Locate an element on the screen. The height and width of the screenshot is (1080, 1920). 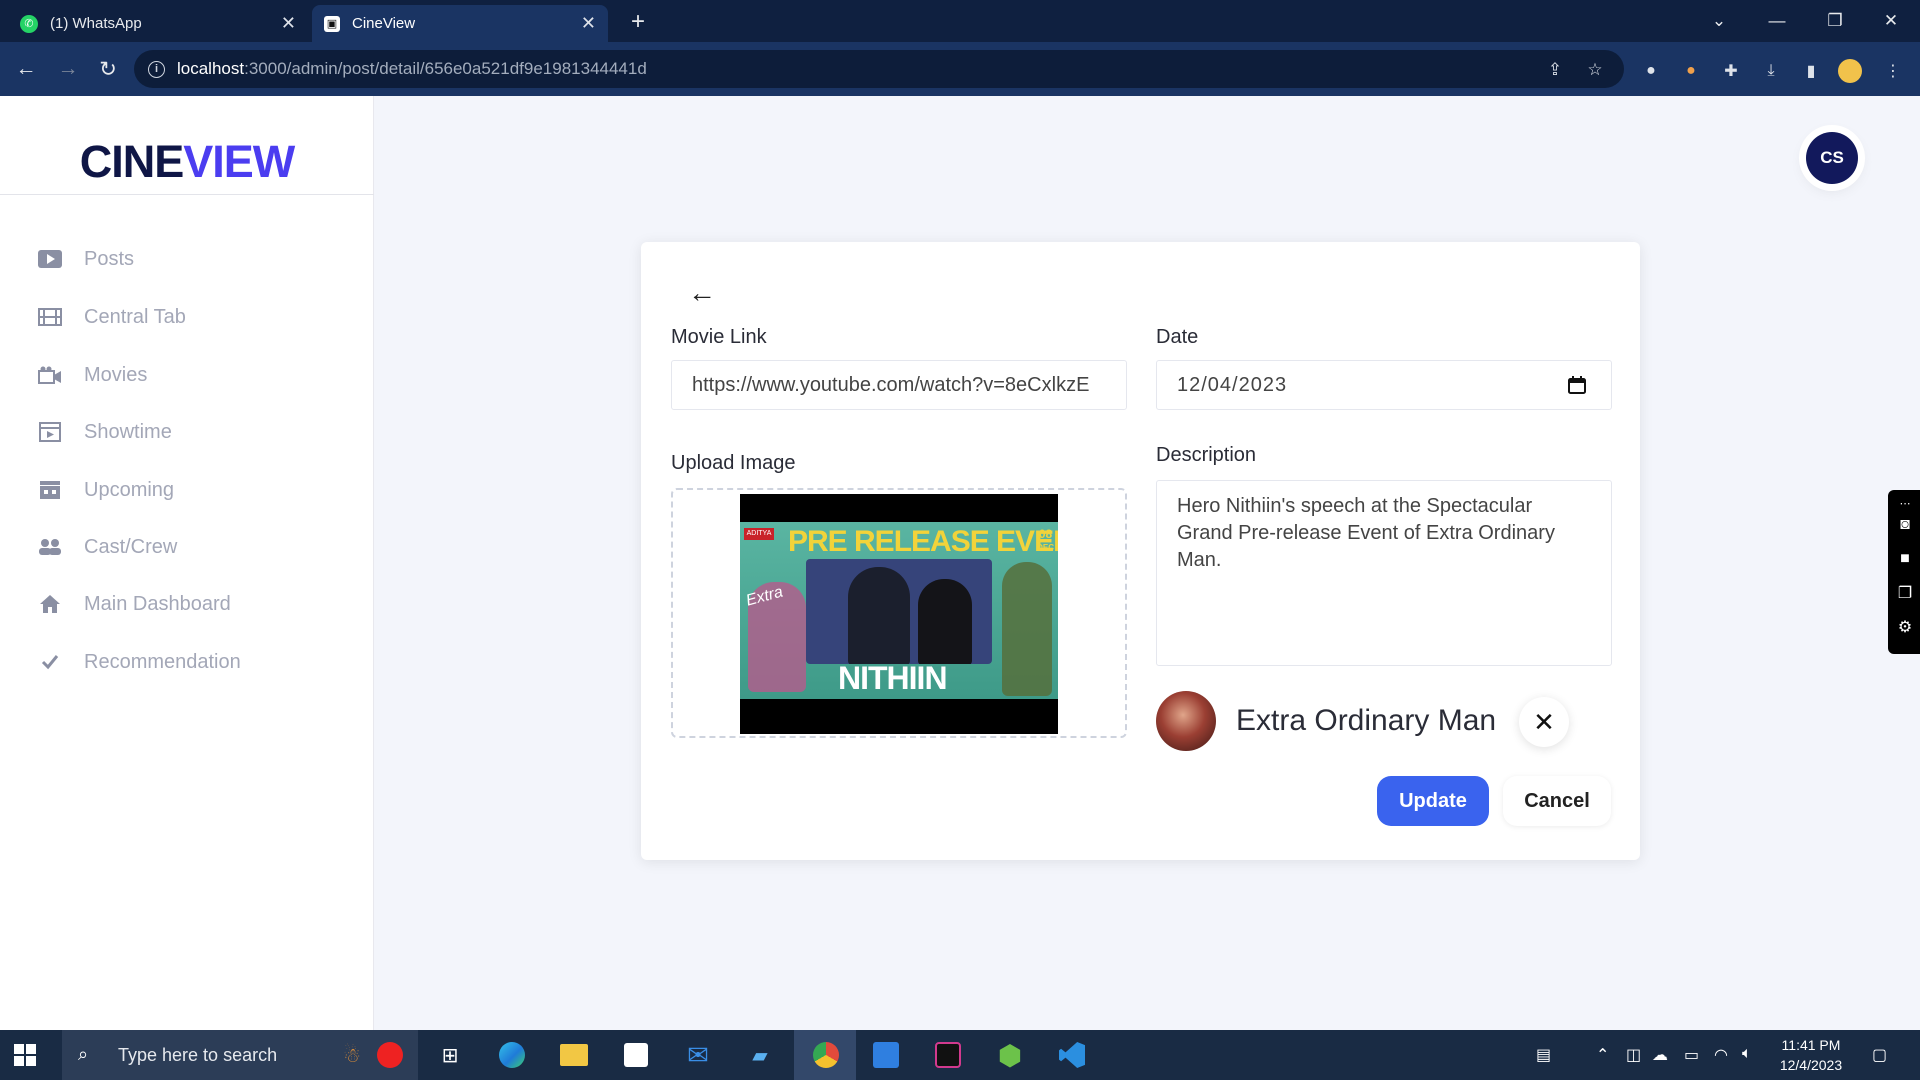
sidebar-item-central-tab: Central Tab is located at coordinates (112, 317).